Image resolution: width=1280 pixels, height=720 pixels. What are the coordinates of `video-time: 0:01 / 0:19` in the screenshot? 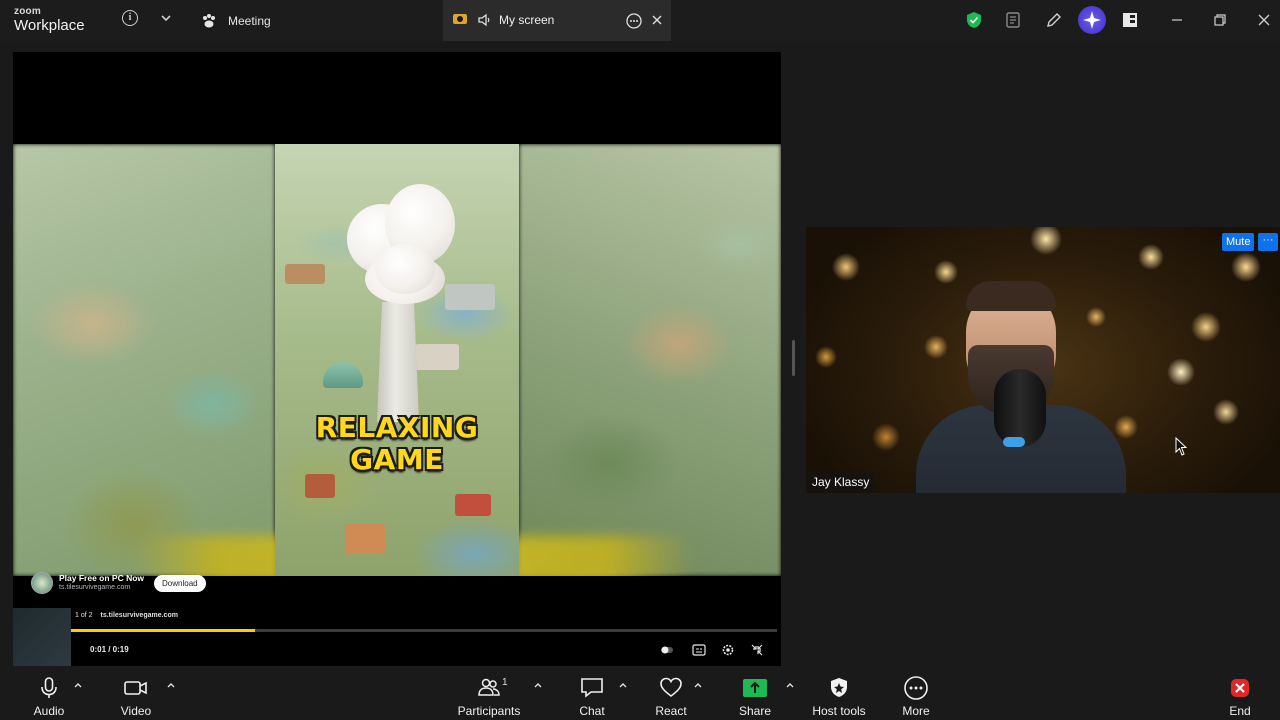 It's located at (109, 649).